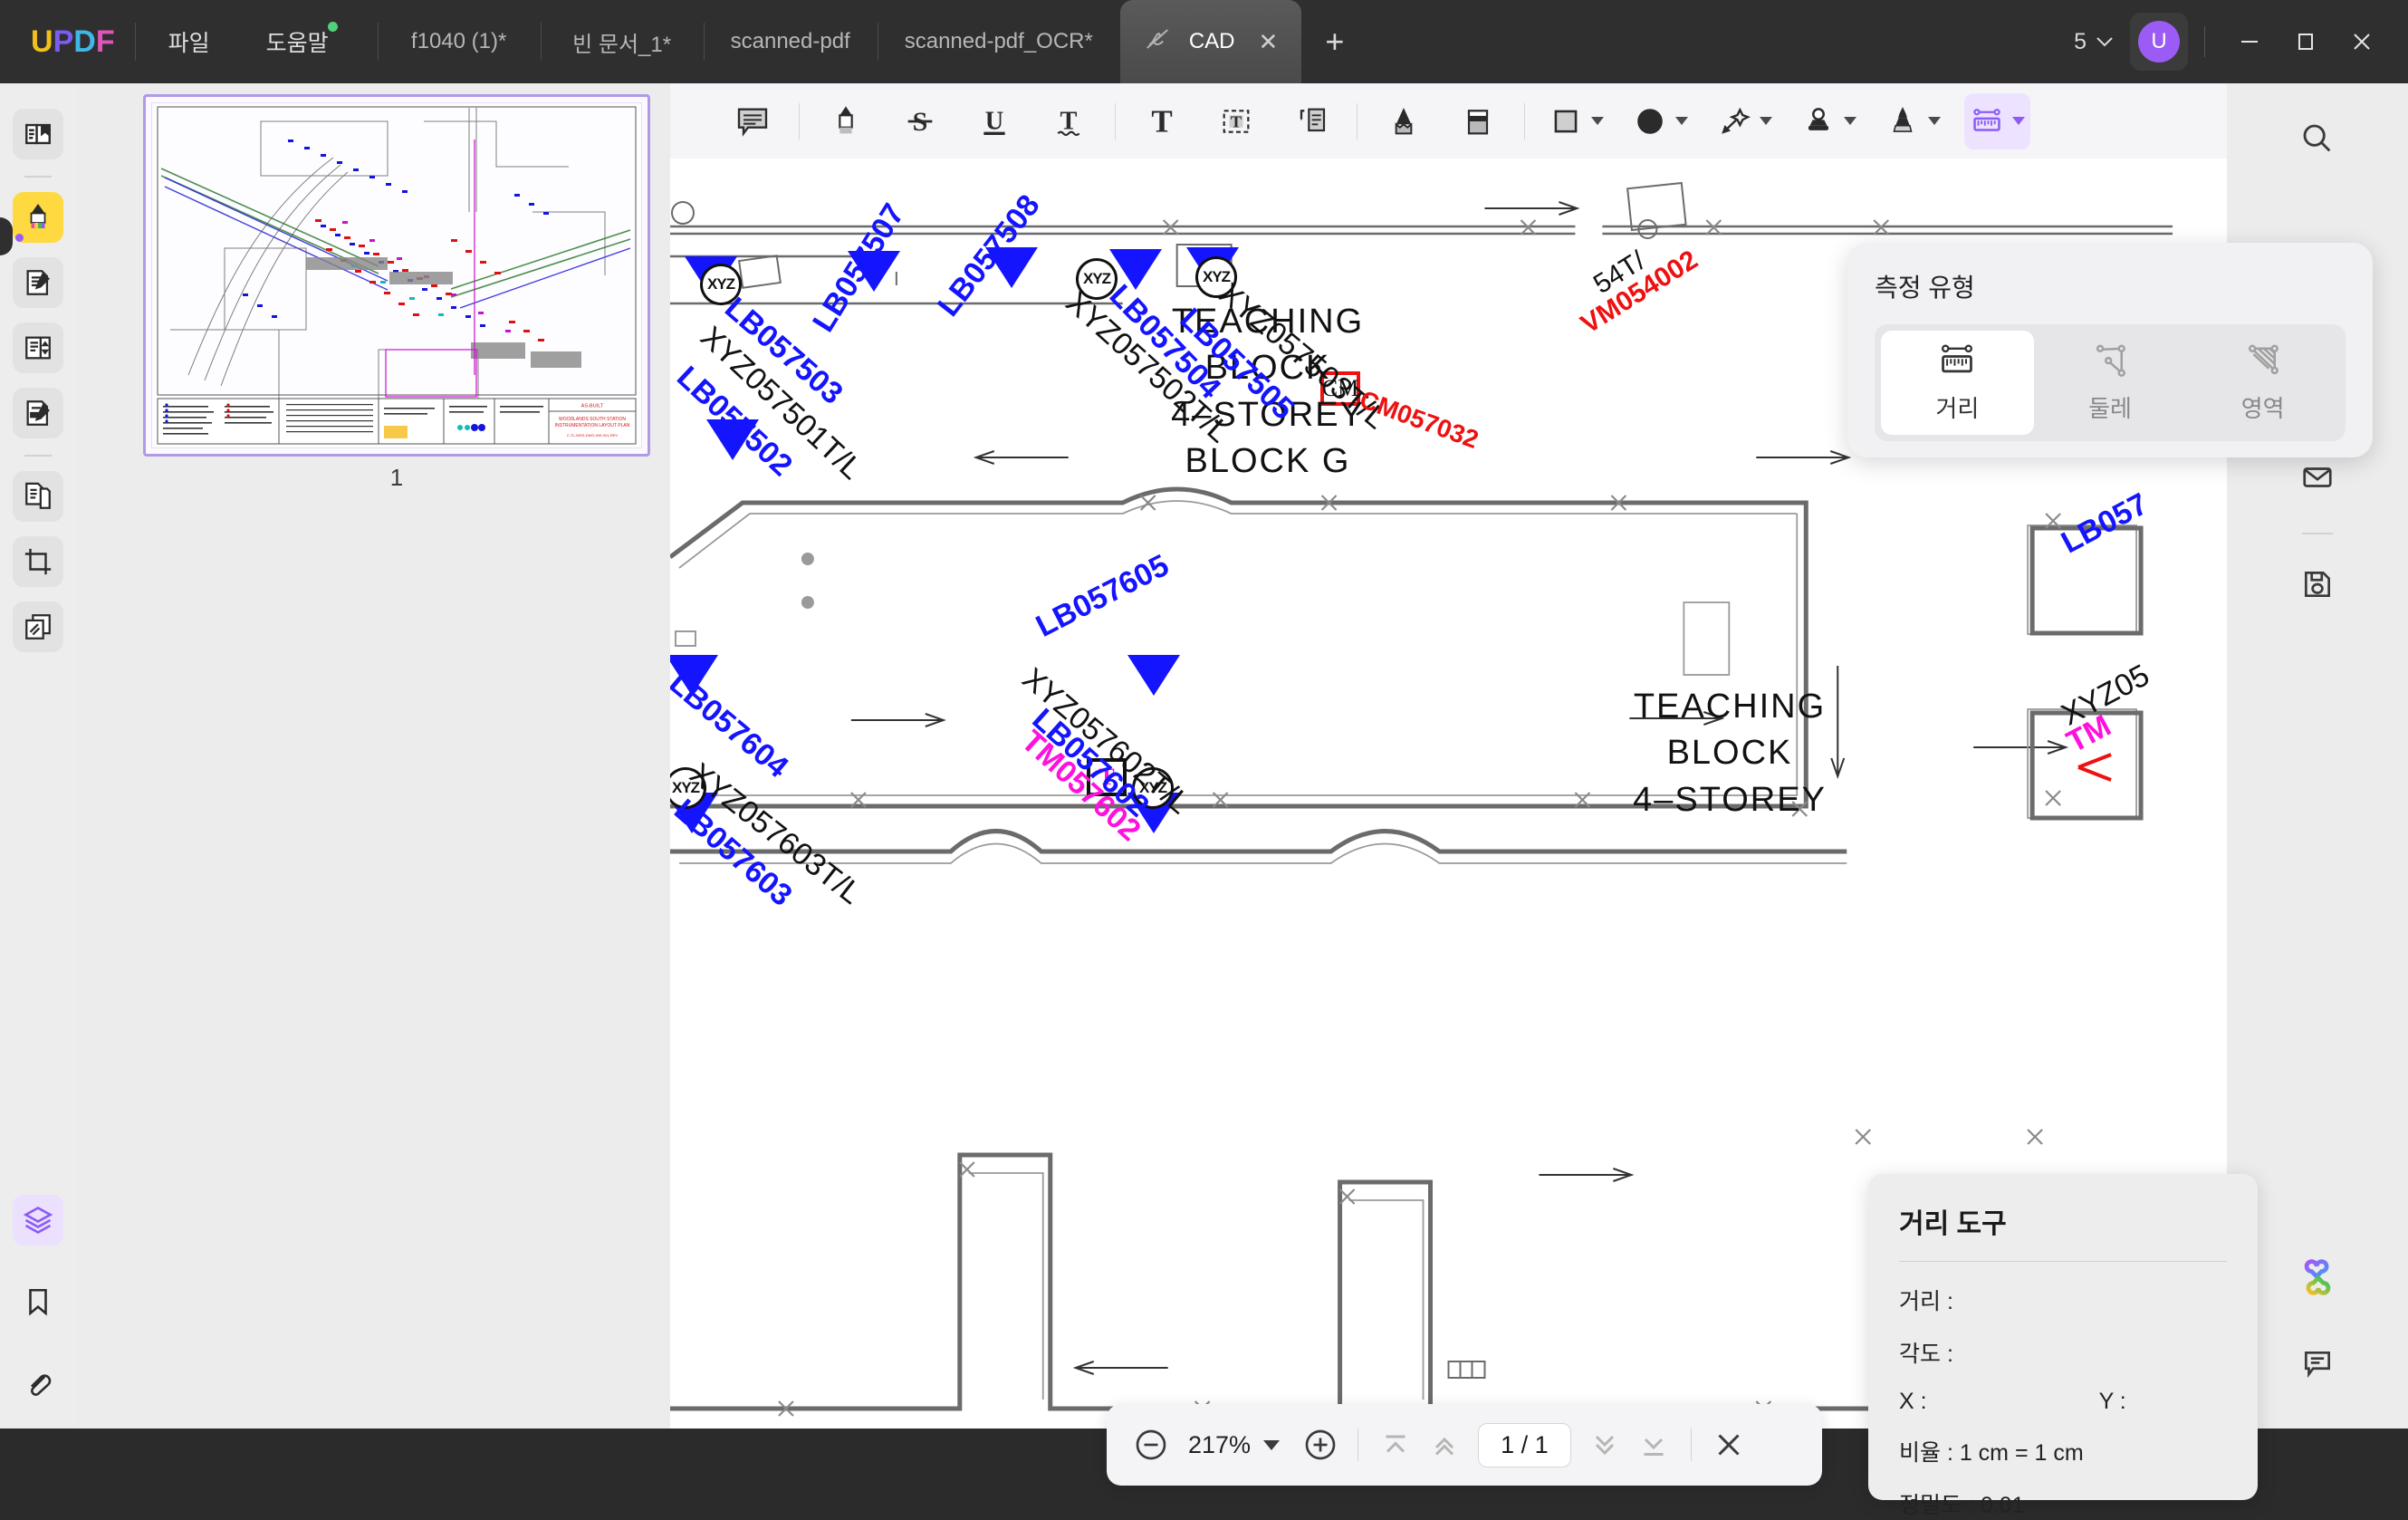 This screenshot has width=2408, height=1520. I want to click on sidebar-item-attachments, so click(38, 1383).